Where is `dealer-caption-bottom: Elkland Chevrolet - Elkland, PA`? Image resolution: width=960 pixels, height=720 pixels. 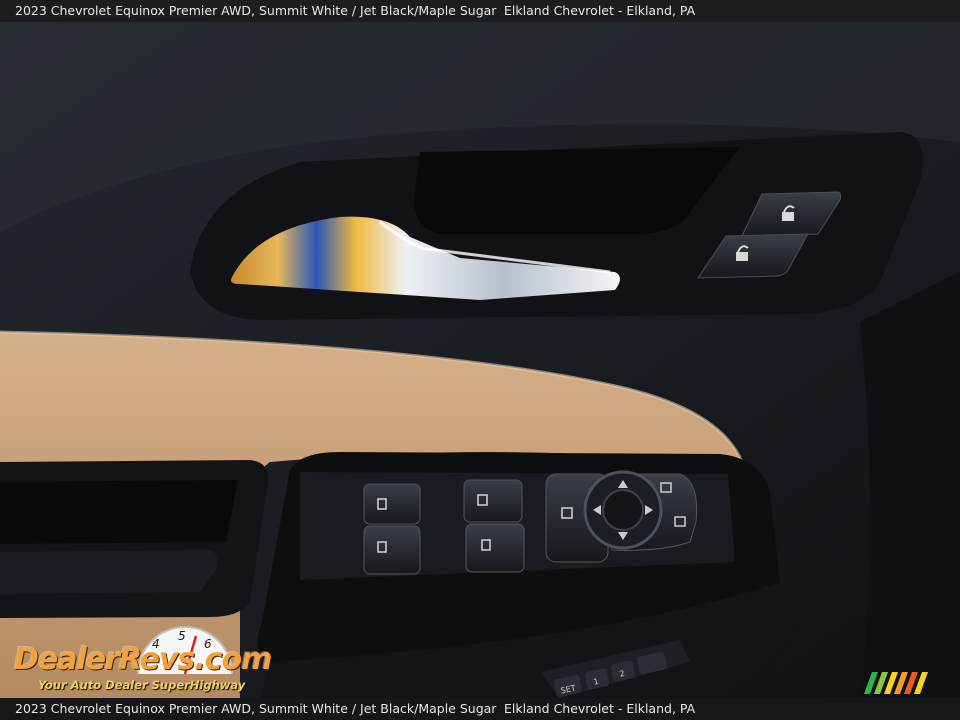 dealer-caption-bottom: Elkland Chevrolet - Elkland, PA is located at coordinates (600, 708).